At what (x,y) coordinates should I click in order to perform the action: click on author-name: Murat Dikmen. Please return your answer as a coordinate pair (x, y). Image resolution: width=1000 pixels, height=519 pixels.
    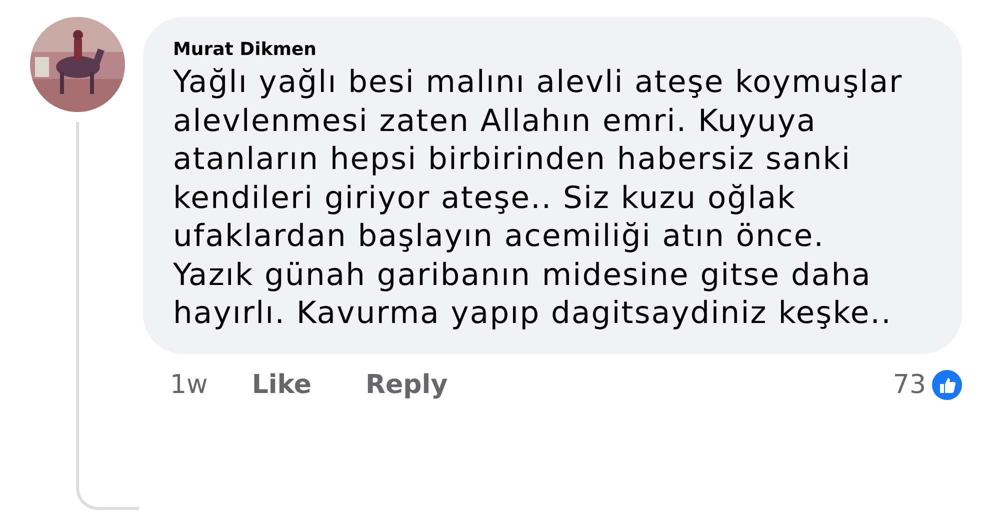
    Looking at the image, I should click on (245, 49).